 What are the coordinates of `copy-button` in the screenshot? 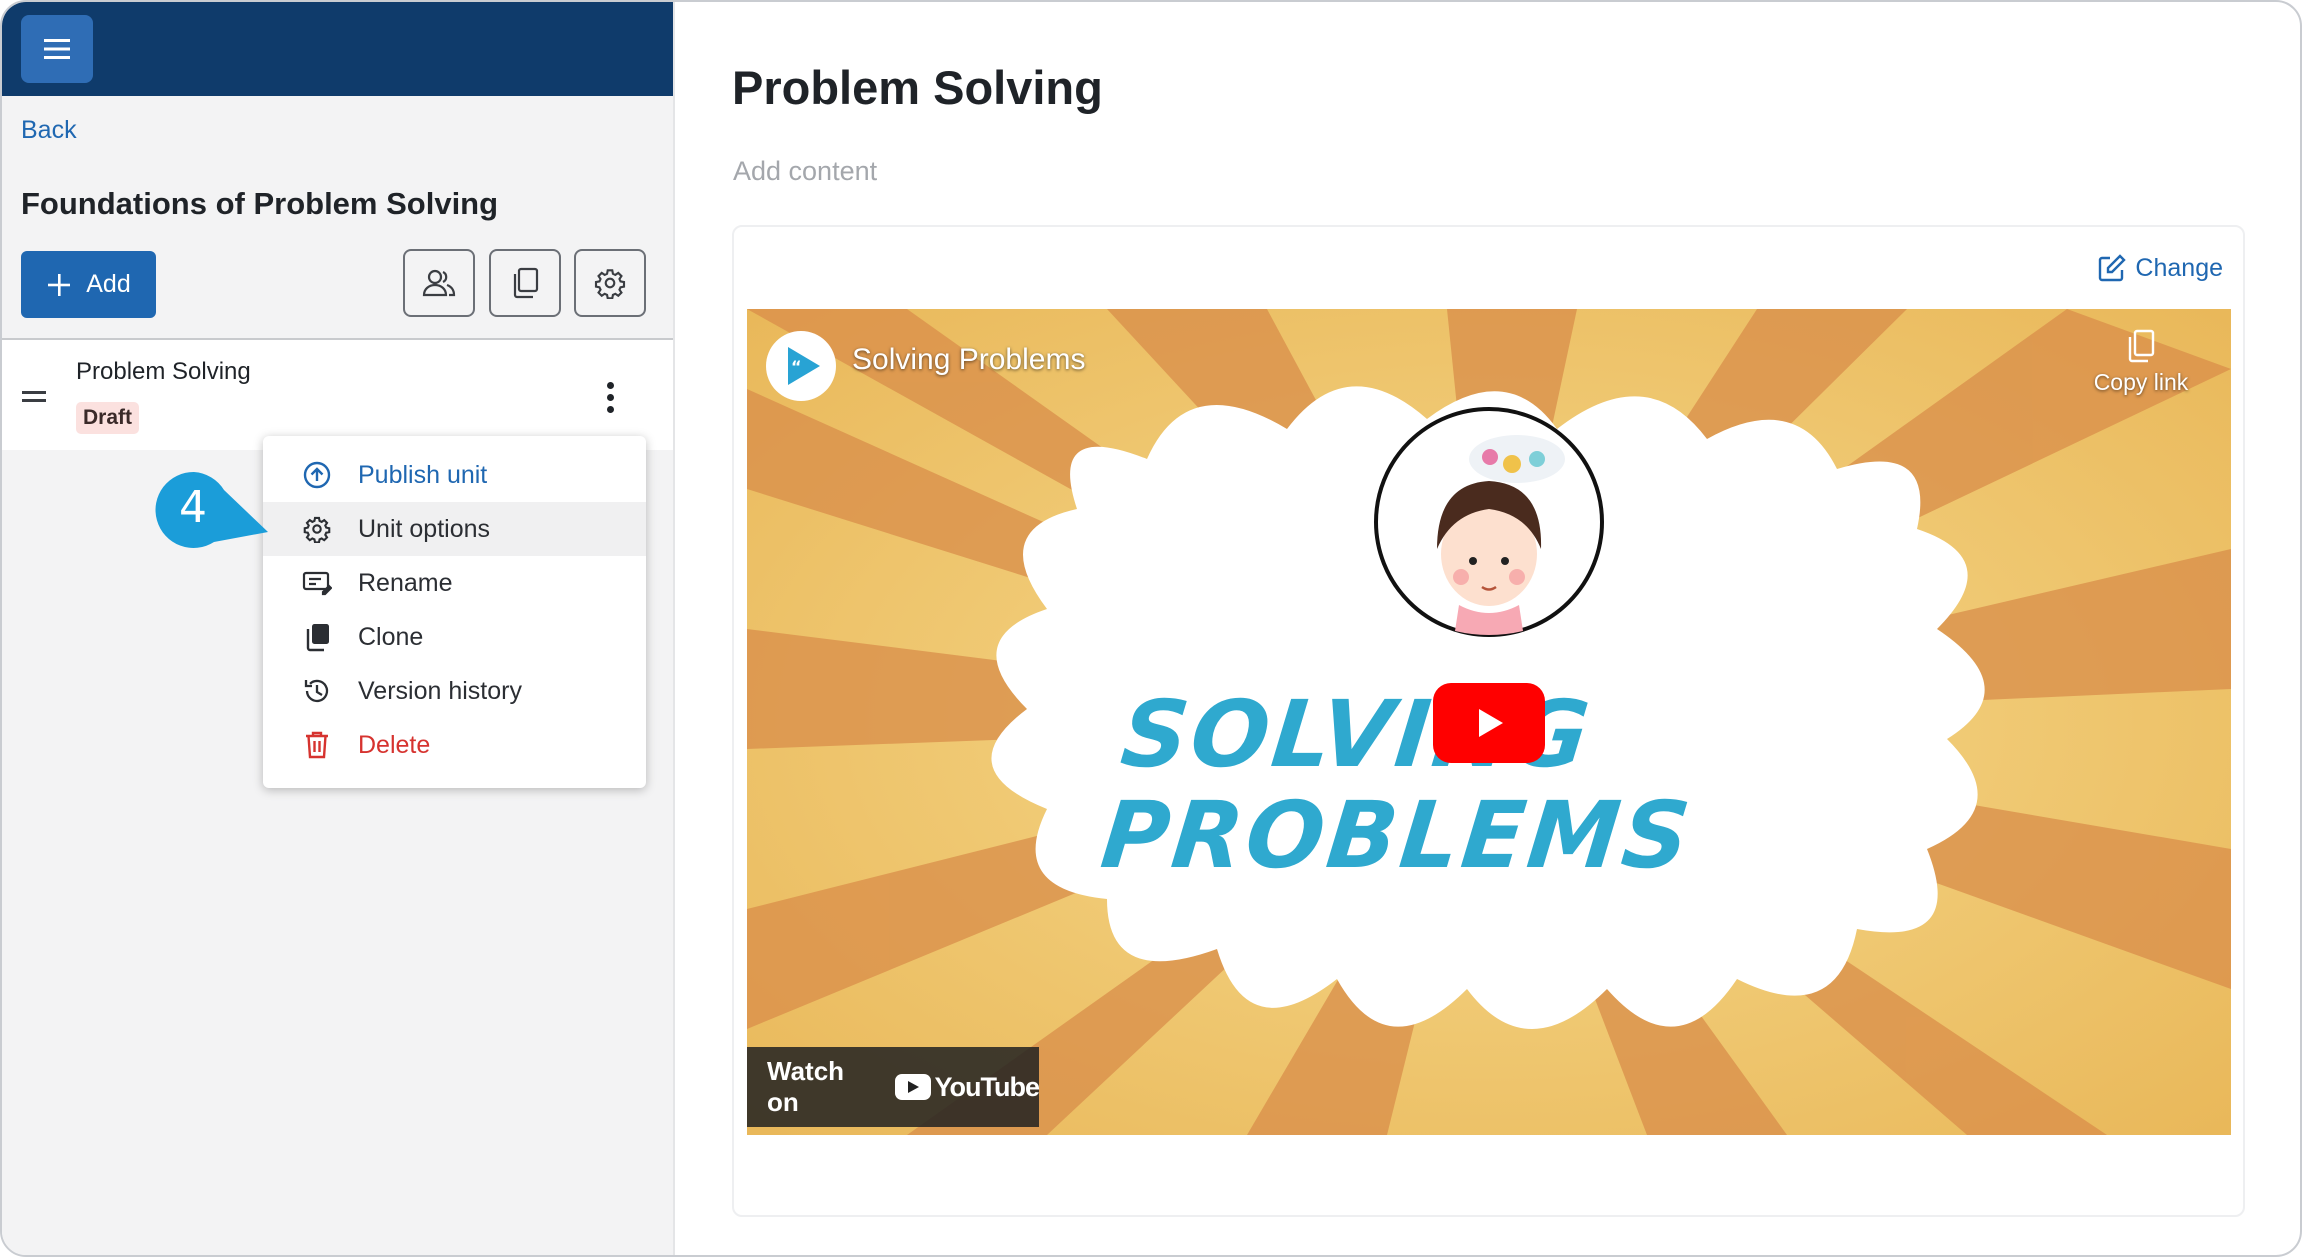 It's located at (525, 283).